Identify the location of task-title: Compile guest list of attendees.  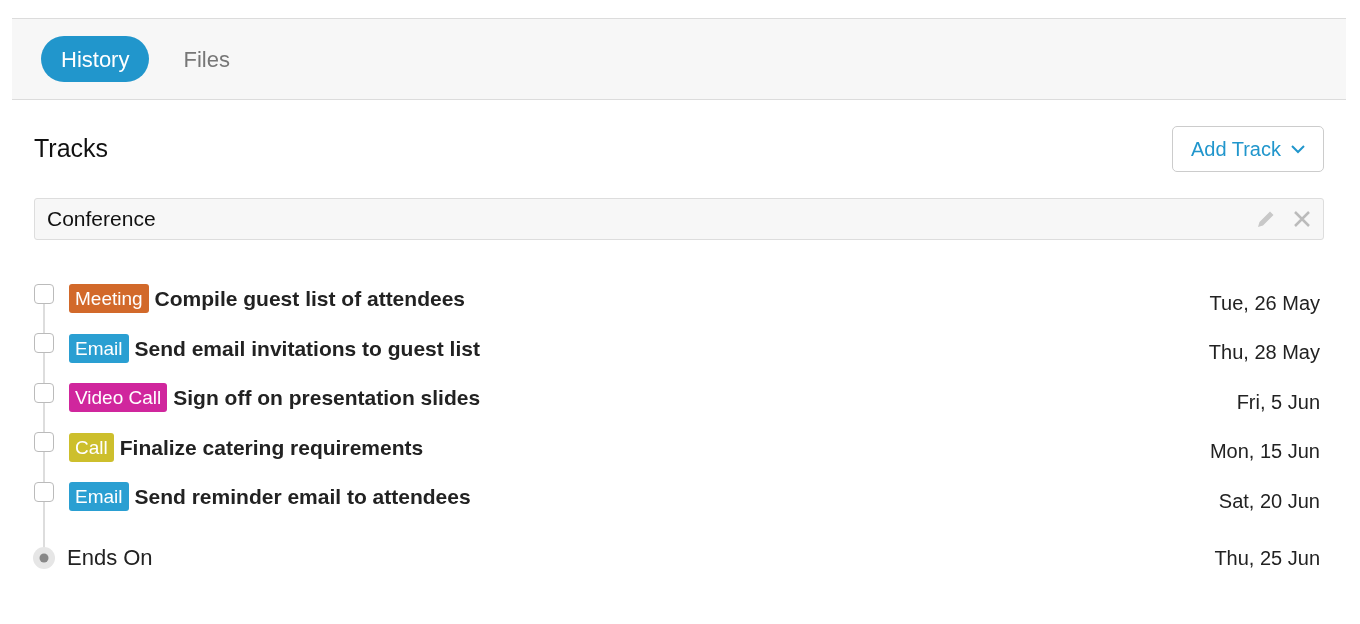
(309, 299).